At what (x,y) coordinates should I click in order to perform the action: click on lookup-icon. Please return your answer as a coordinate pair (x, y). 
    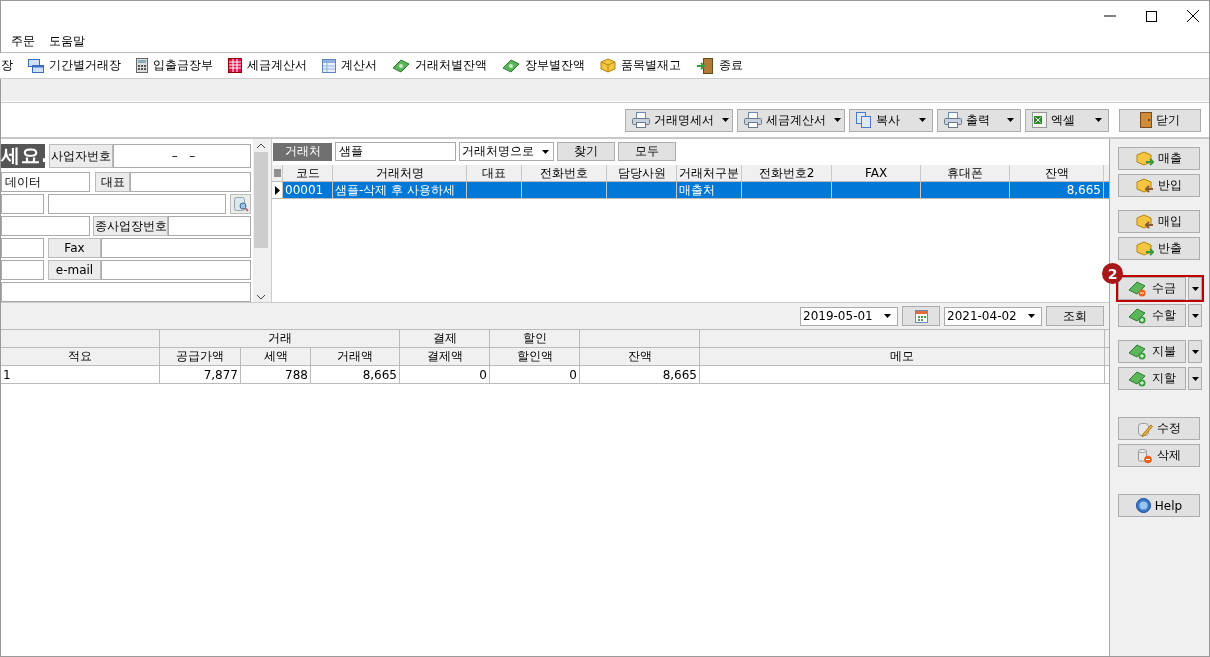
    Looking at the image, I should click on (240, 204).